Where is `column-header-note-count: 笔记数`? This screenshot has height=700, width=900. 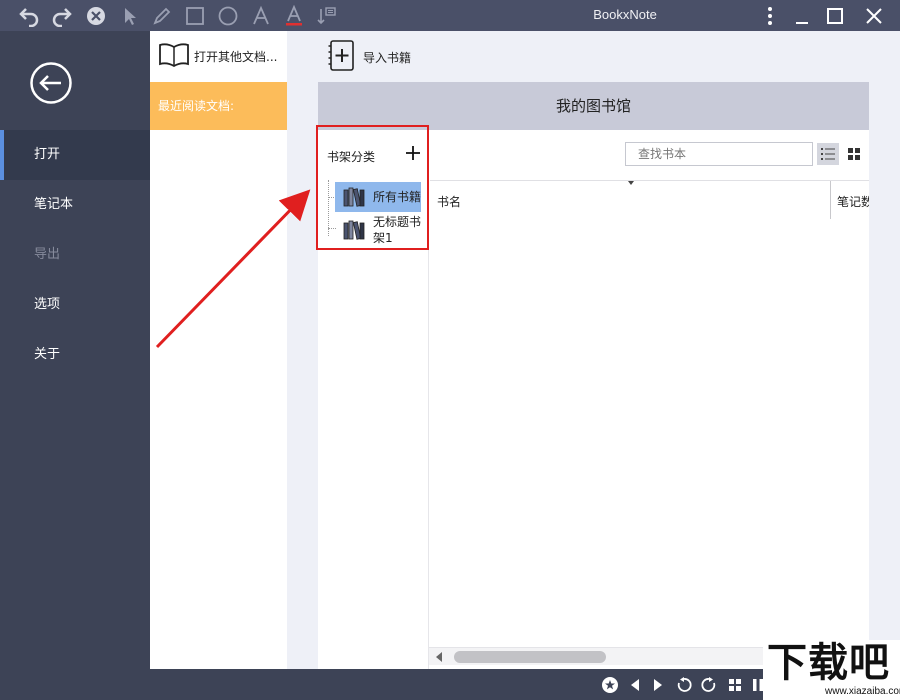 column-header-note-count: 笔记数 is located at coordinates (853, 201).